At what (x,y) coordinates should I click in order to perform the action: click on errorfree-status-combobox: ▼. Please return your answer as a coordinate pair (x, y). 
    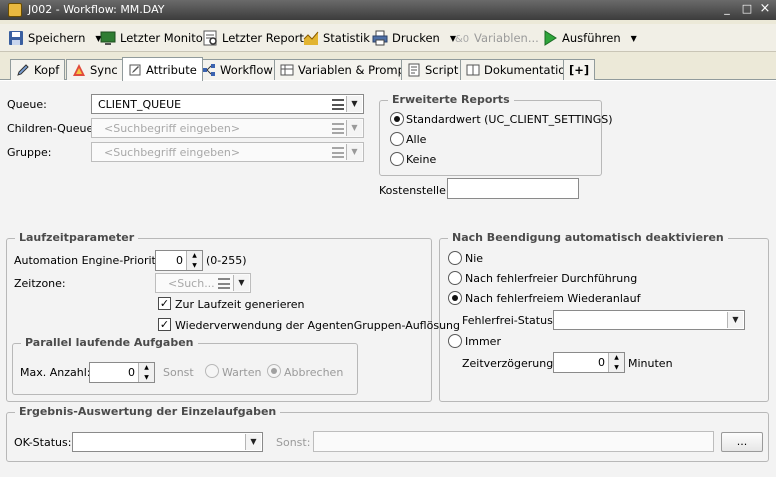
    Looking at the image, I should click on (649, 320).